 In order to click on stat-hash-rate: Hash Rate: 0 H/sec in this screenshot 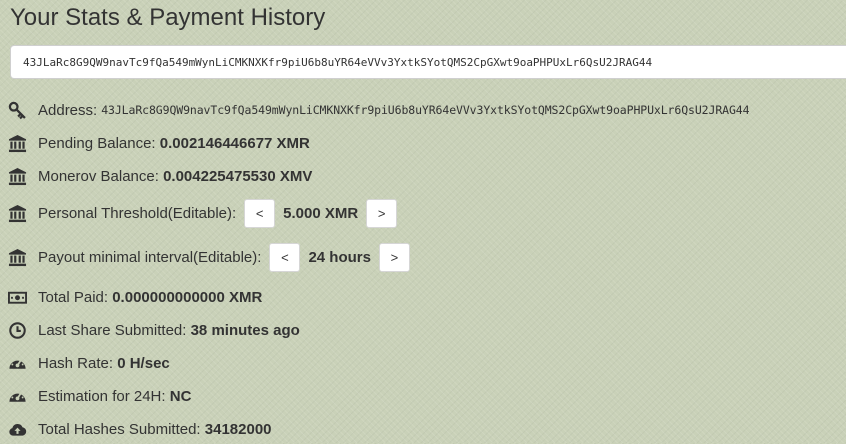, I will do `click(89, 363)`.